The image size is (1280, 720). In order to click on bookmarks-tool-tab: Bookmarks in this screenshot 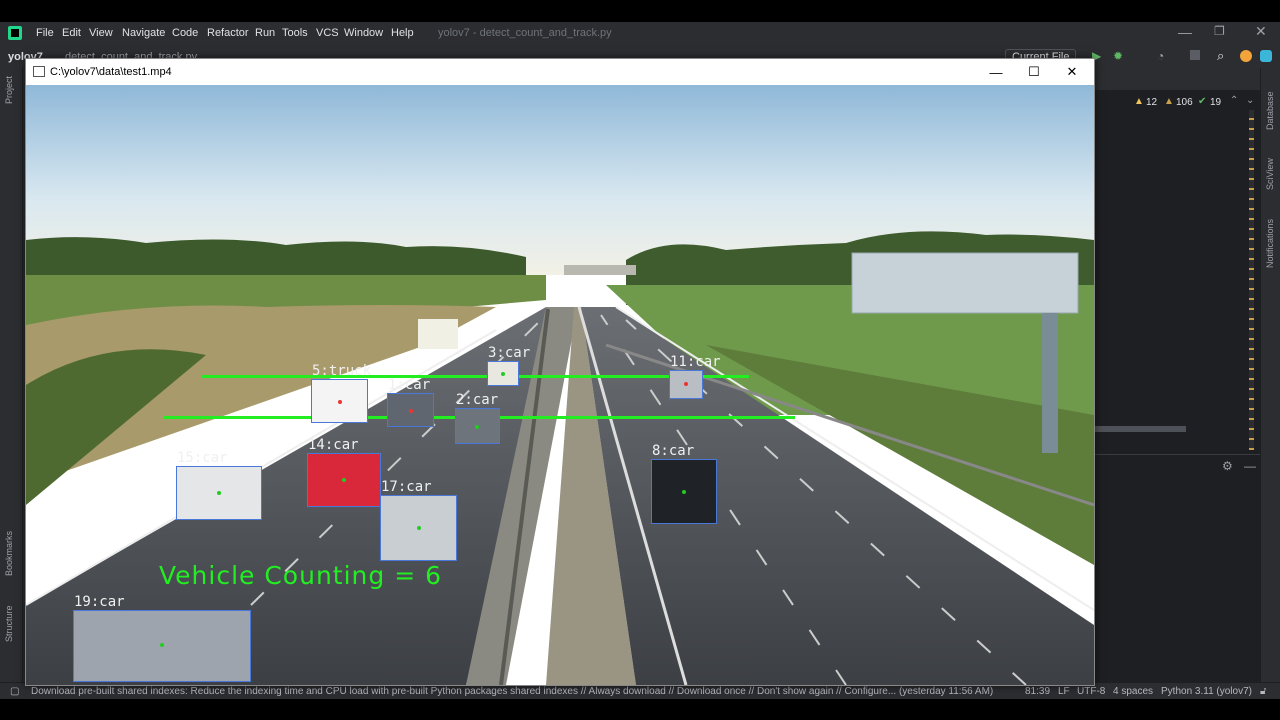, I will do `click(9, 553)`.